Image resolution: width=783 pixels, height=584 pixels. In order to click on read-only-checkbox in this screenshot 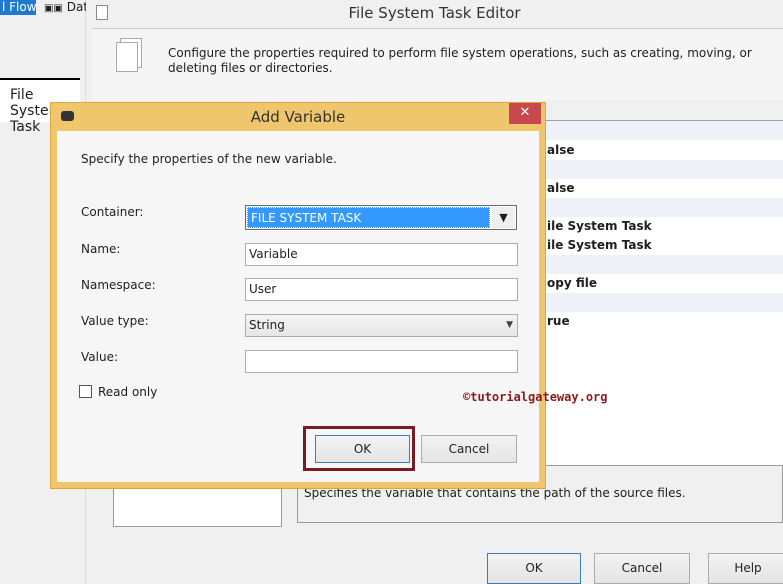, I will do `click(85, 391)`.